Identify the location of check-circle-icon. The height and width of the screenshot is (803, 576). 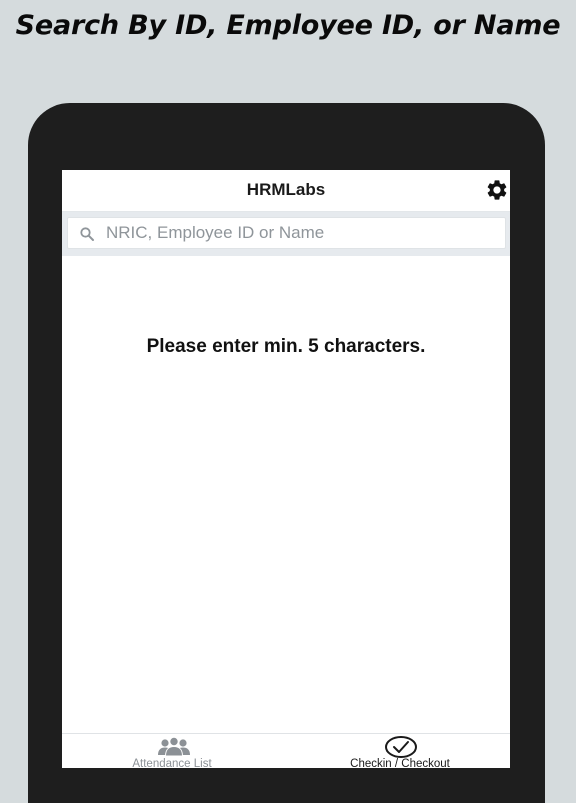
(401, 747).